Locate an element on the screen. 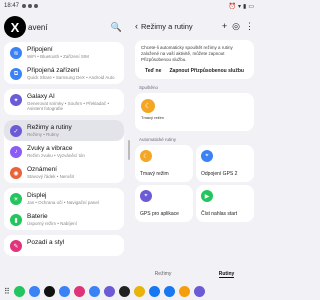  bottom-tabs: Režimy Rutiny is located at coordinates (194, 274).